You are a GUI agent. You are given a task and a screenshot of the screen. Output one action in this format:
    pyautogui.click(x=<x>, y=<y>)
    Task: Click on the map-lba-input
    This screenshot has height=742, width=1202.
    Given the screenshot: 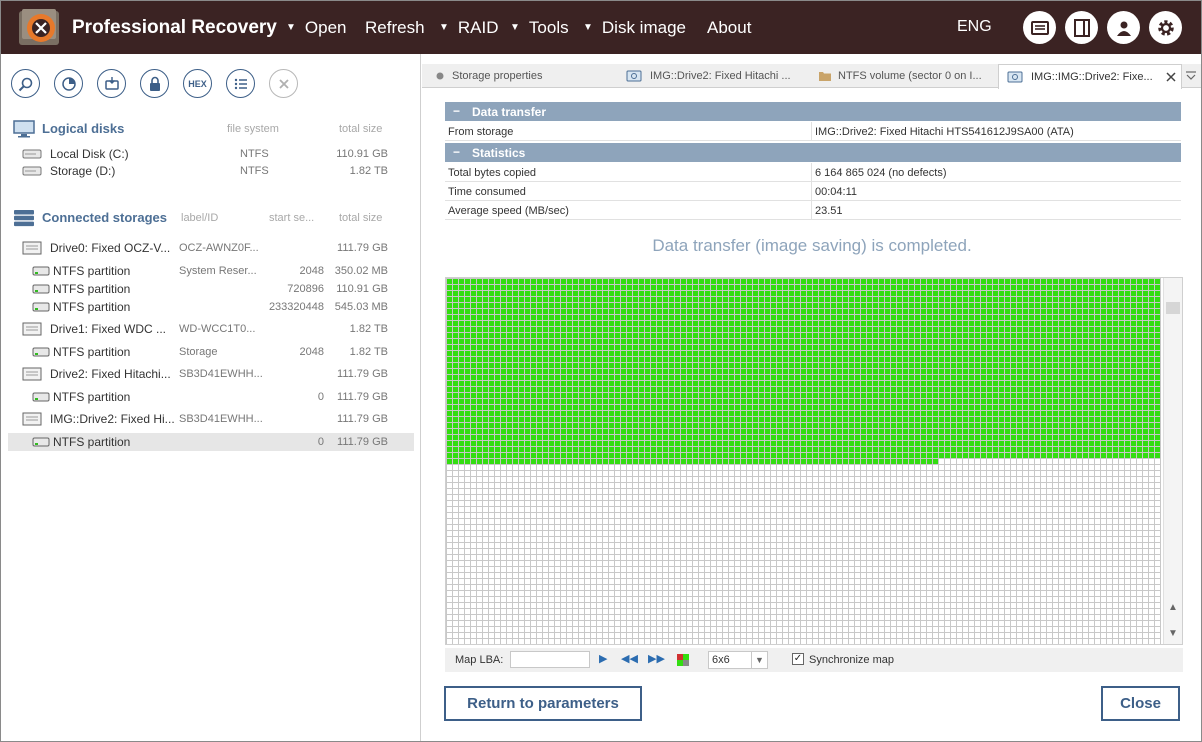 What is the action you would take?
    pyautogui.click(x=550, y=659)
    